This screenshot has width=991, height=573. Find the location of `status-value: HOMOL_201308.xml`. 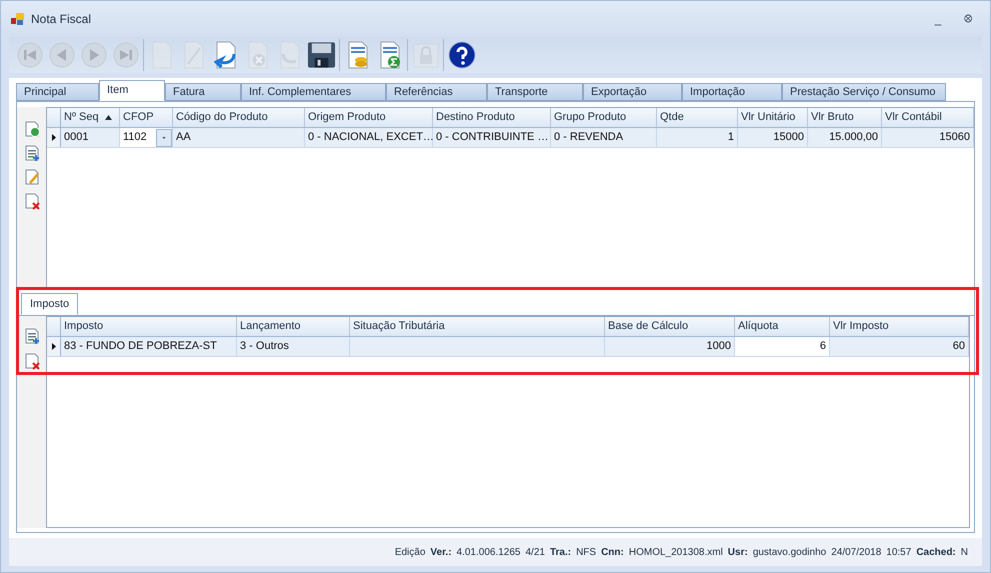

status-value: HOMOL_201308.xml is located at coordinates (675, 553).